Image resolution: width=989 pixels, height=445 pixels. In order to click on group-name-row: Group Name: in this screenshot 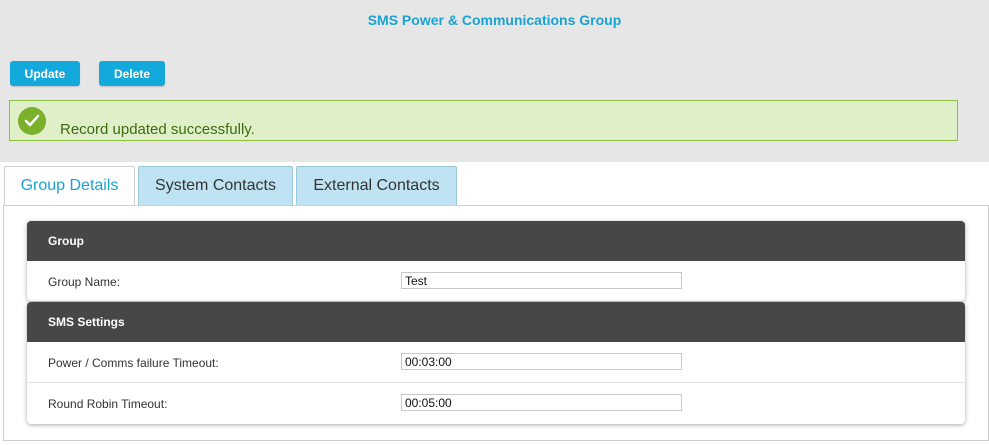, I will do `click(496, 281)`.